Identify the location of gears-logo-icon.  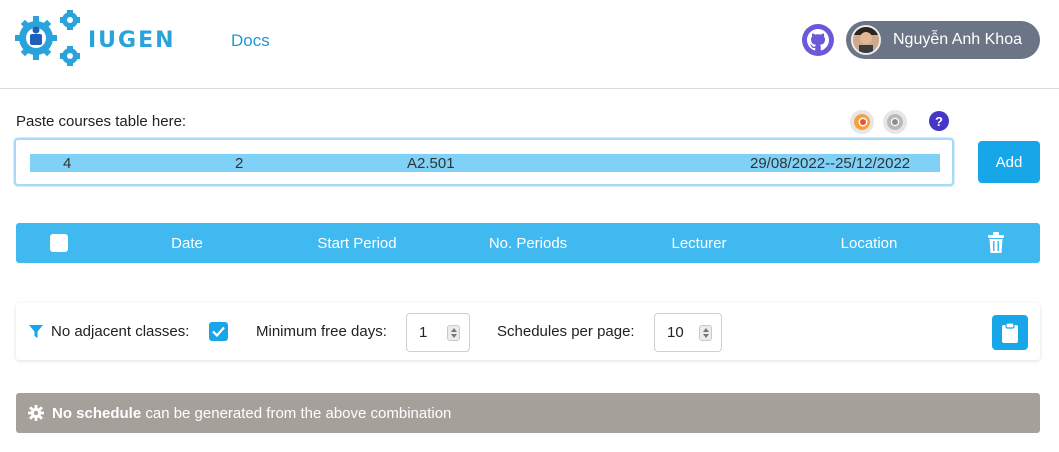
(48, 40).